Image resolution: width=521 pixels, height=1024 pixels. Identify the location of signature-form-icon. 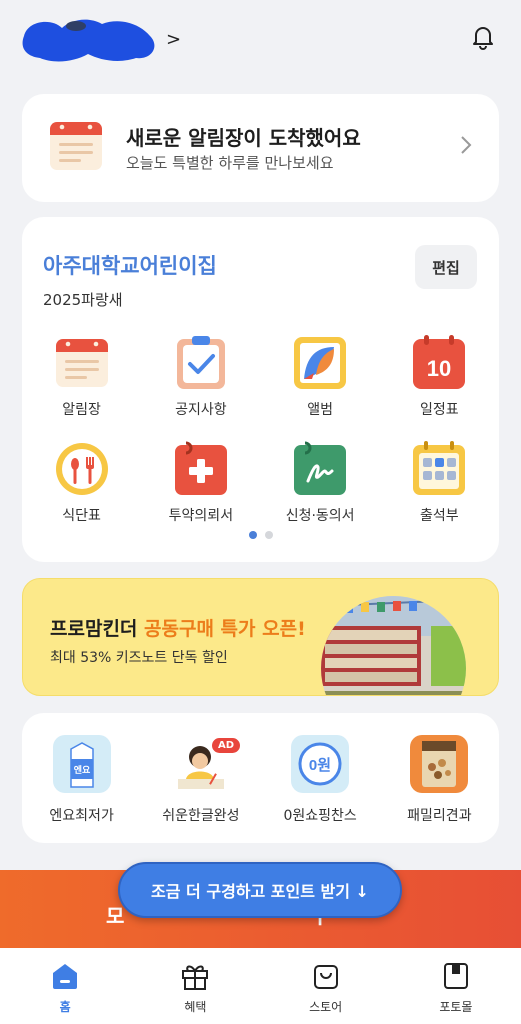
(320, 469).